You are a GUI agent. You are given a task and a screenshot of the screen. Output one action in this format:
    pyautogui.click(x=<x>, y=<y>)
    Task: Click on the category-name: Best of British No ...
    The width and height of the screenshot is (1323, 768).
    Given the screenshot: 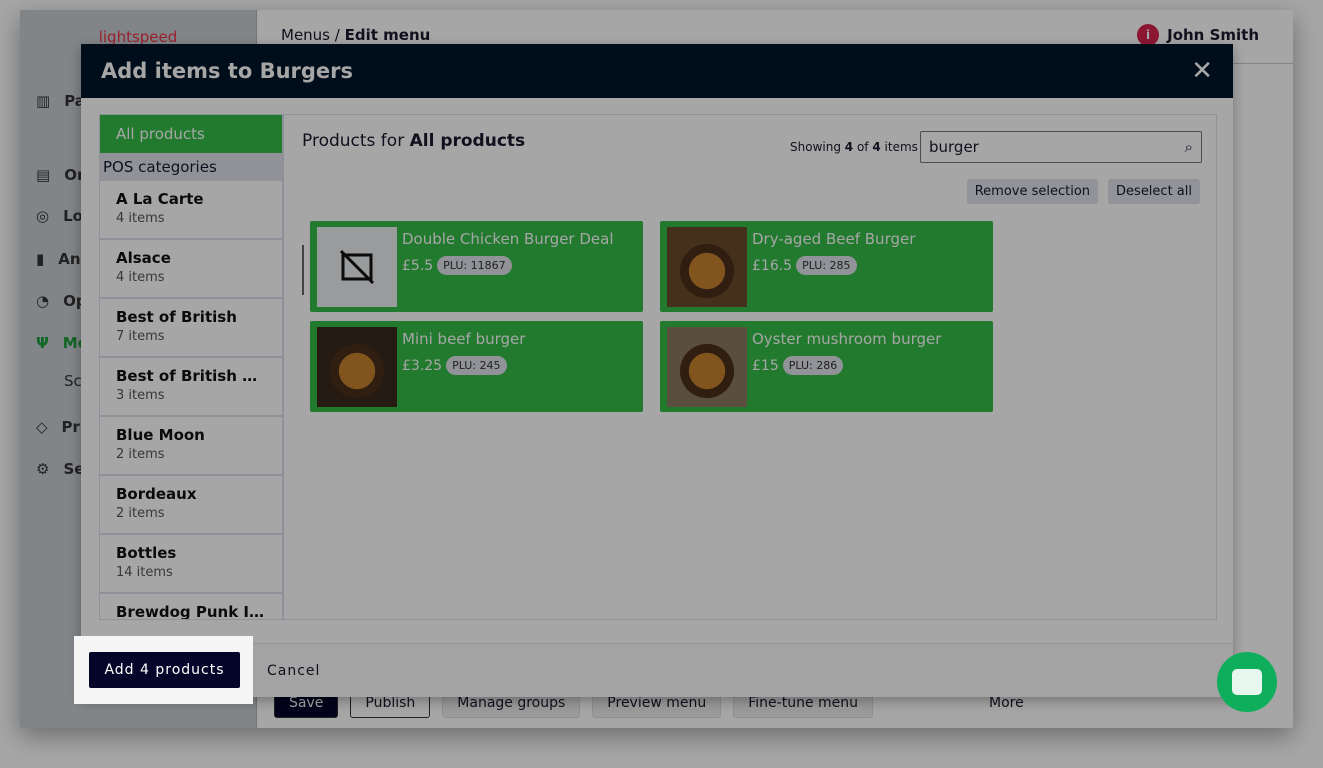 What is the action you would take?
    pyautogui.click(x=191, y=376)
    